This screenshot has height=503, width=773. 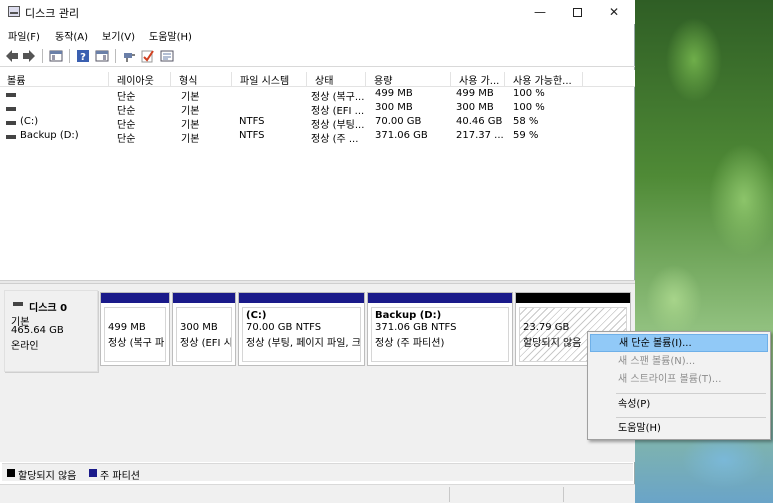 I want to click on partition-status: 정상 (부팅, 페이지 파일, 크, so click(x=303, y=343).